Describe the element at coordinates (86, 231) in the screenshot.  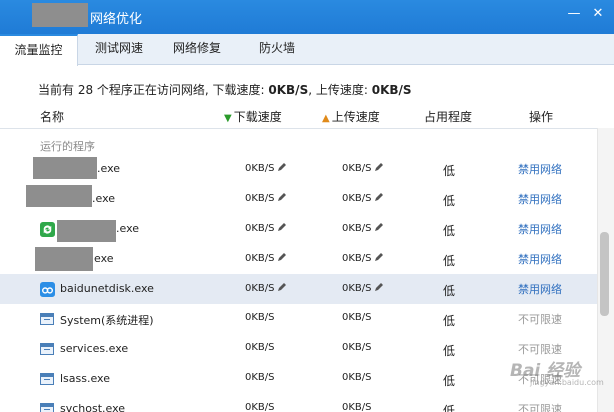
I see `redacted-process-name` at that location.